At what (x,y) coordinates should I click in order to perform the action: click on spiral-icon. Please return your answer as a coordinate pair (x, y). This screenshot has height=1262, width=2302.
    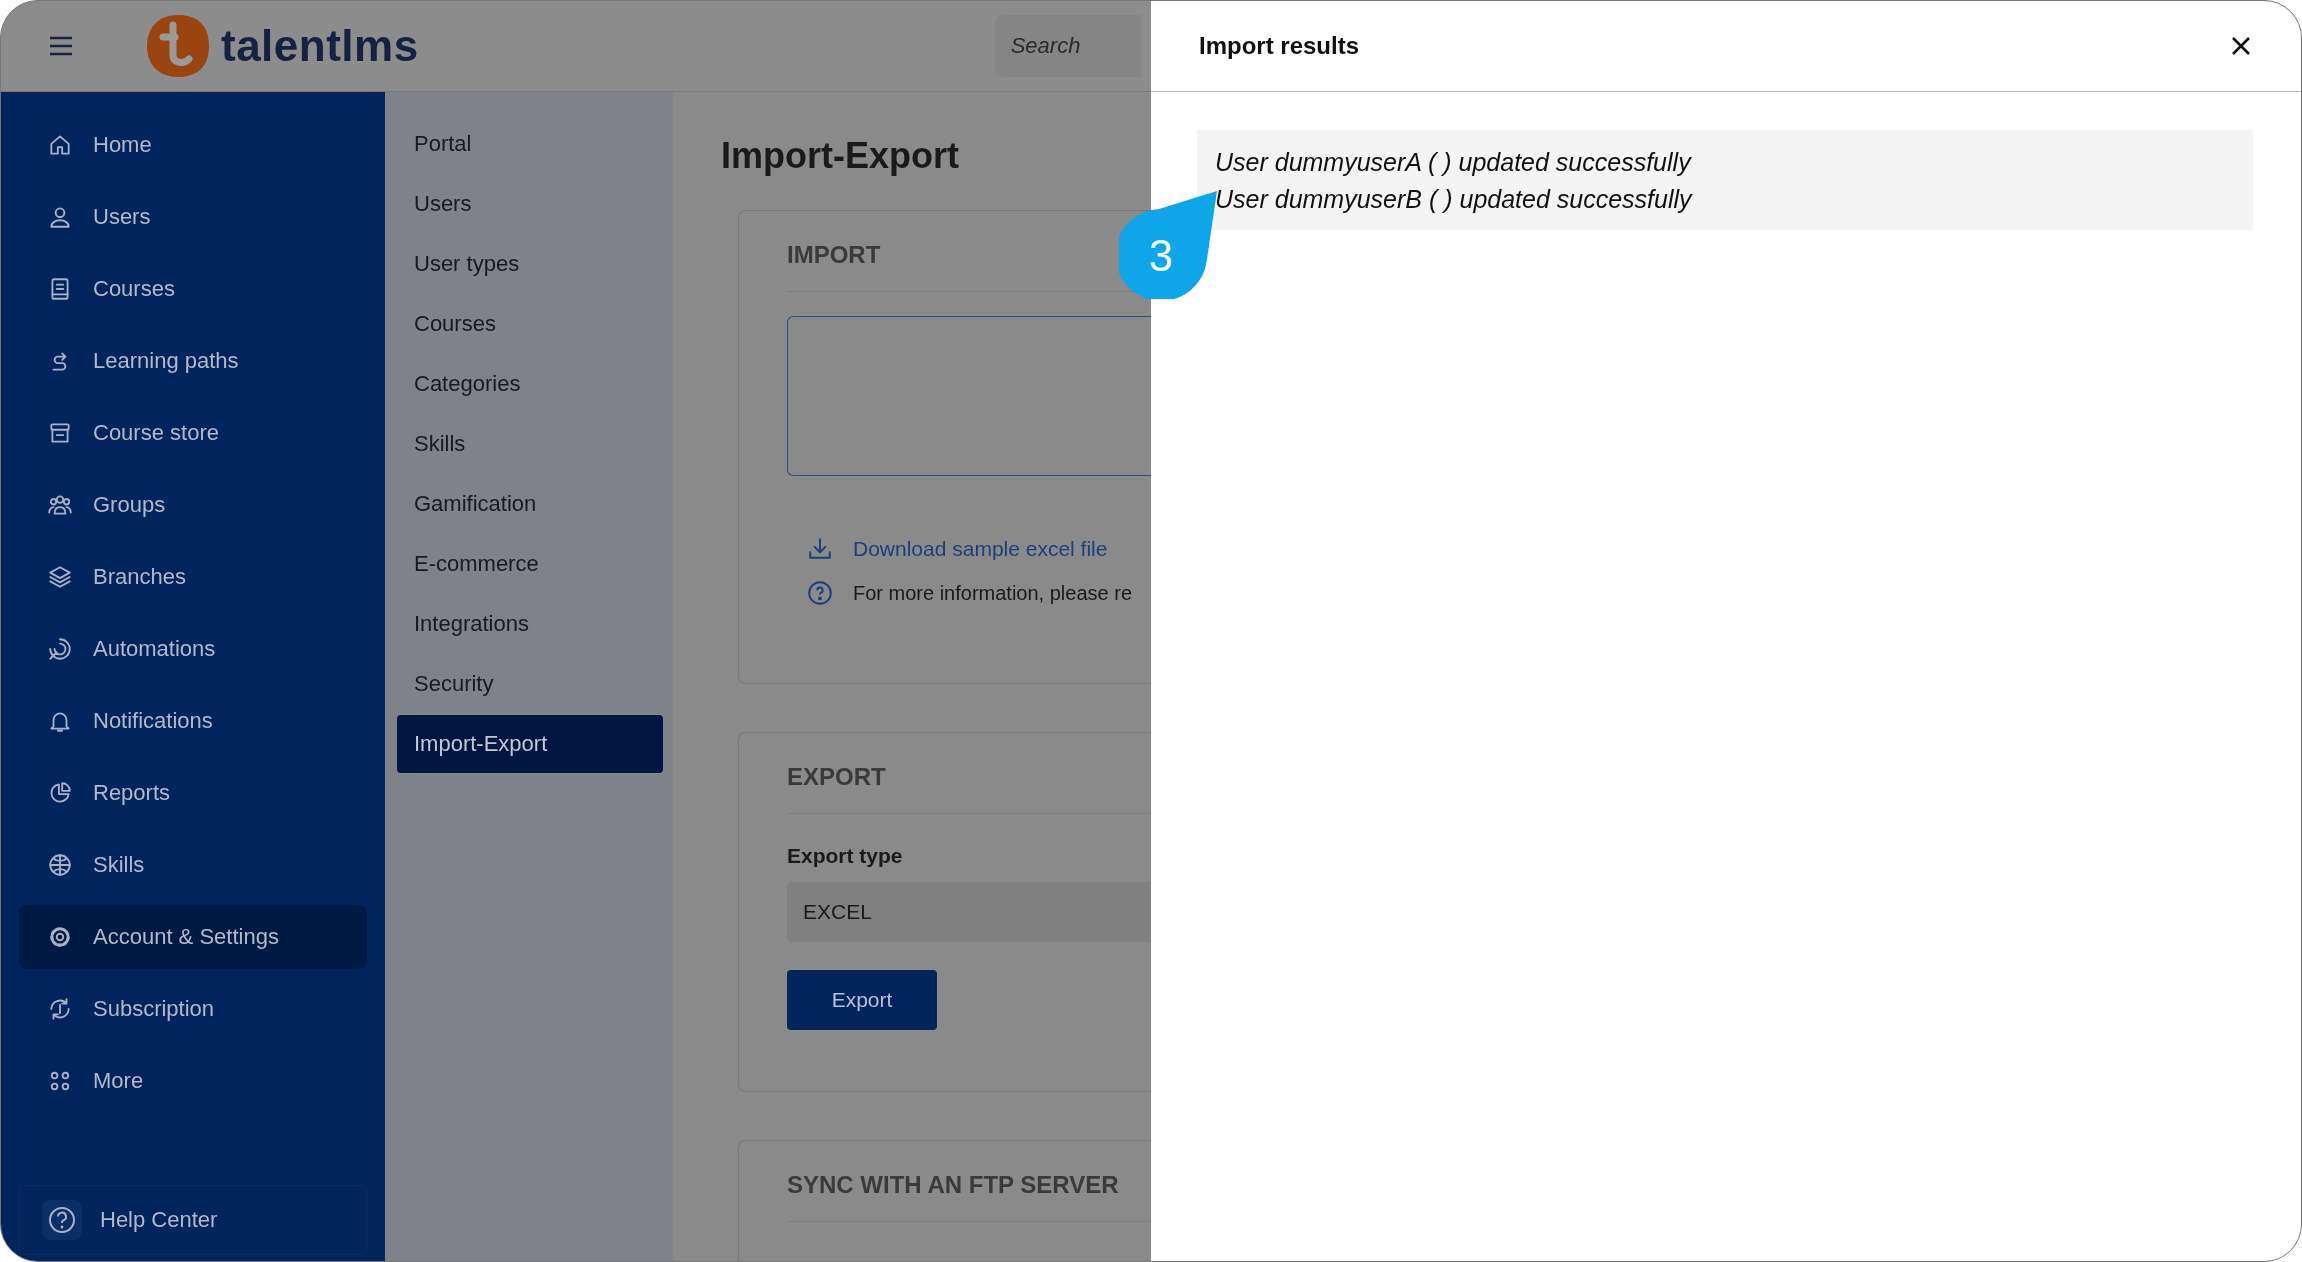
    Looking at the image, I should click on (60, 649).